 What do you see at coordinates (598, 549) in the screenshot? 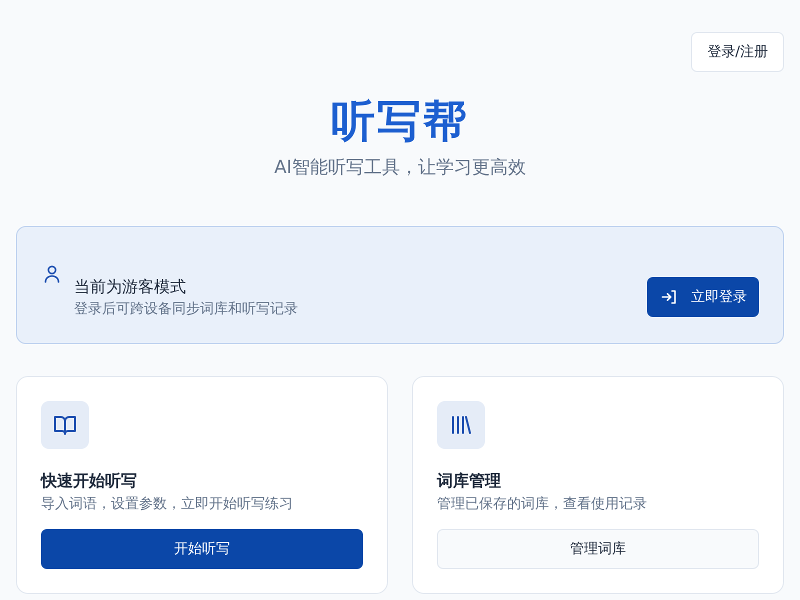
I see `manage-library-button: 管理词库` at bounding box center [598, 549].